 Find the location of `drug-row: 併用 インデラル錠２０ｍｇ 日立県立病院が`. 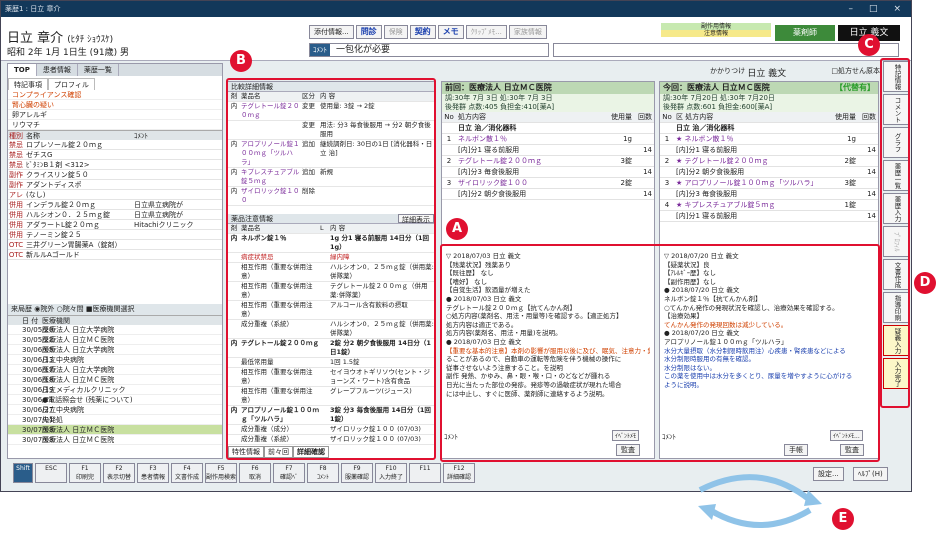

drug-row: 併用 インデラル錠２０ｍｇ 日立県立病院が is located at coordinates (115, 205).